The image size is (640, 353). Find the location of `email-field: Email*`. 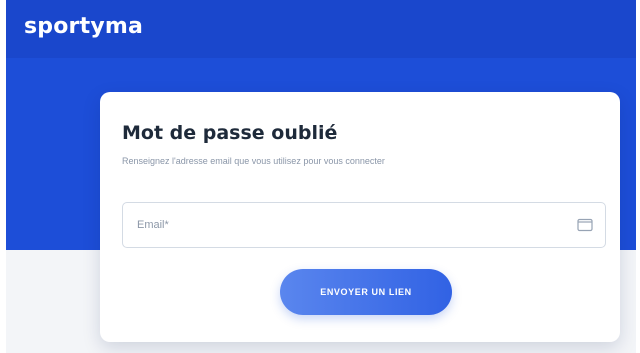

email-field: Email* is located at coordinates (364, 225).